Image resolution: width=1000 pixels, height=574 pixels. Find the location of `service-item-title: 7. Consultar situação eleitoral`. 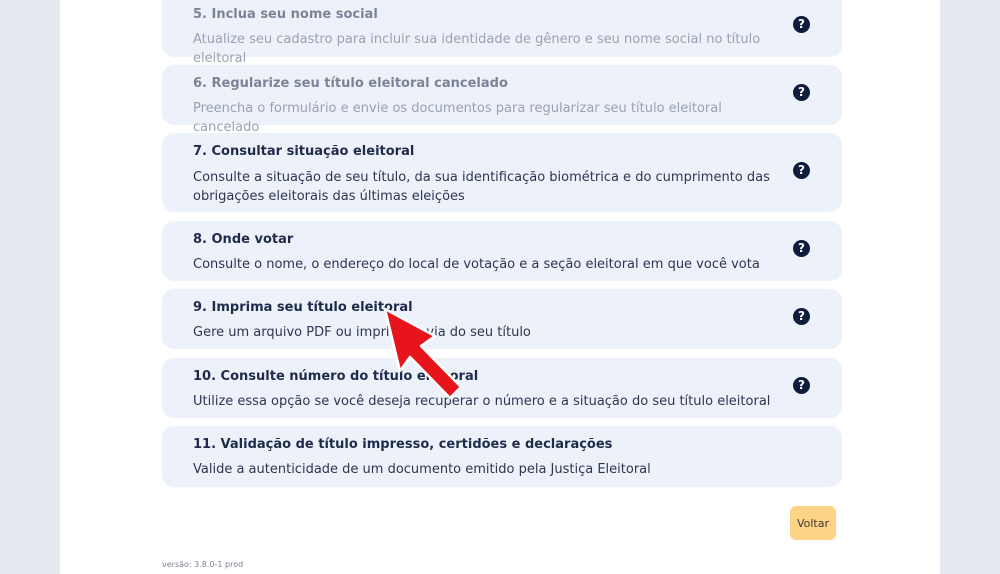

service-item-title: 7. Consultar situação eleitoral is located at coordinates (304, 151).